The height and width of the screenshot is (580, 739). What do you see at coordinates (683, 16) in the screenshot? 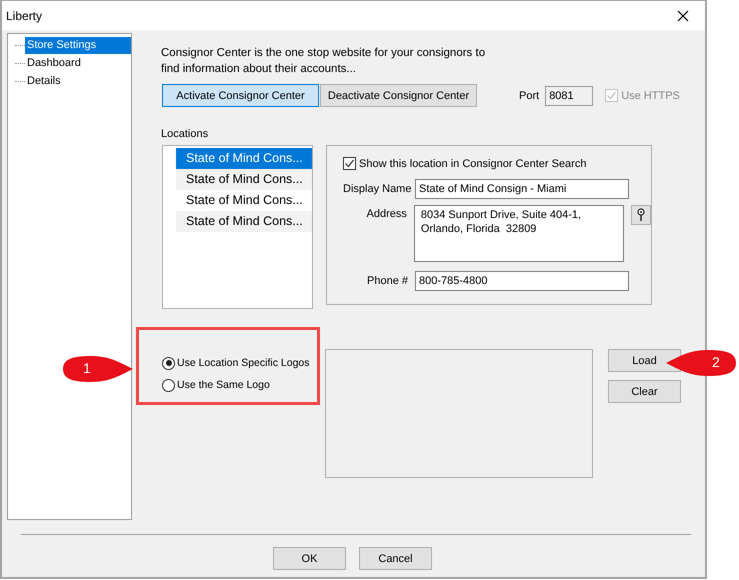
I see `close-icon` at bounding box center [683, 16].